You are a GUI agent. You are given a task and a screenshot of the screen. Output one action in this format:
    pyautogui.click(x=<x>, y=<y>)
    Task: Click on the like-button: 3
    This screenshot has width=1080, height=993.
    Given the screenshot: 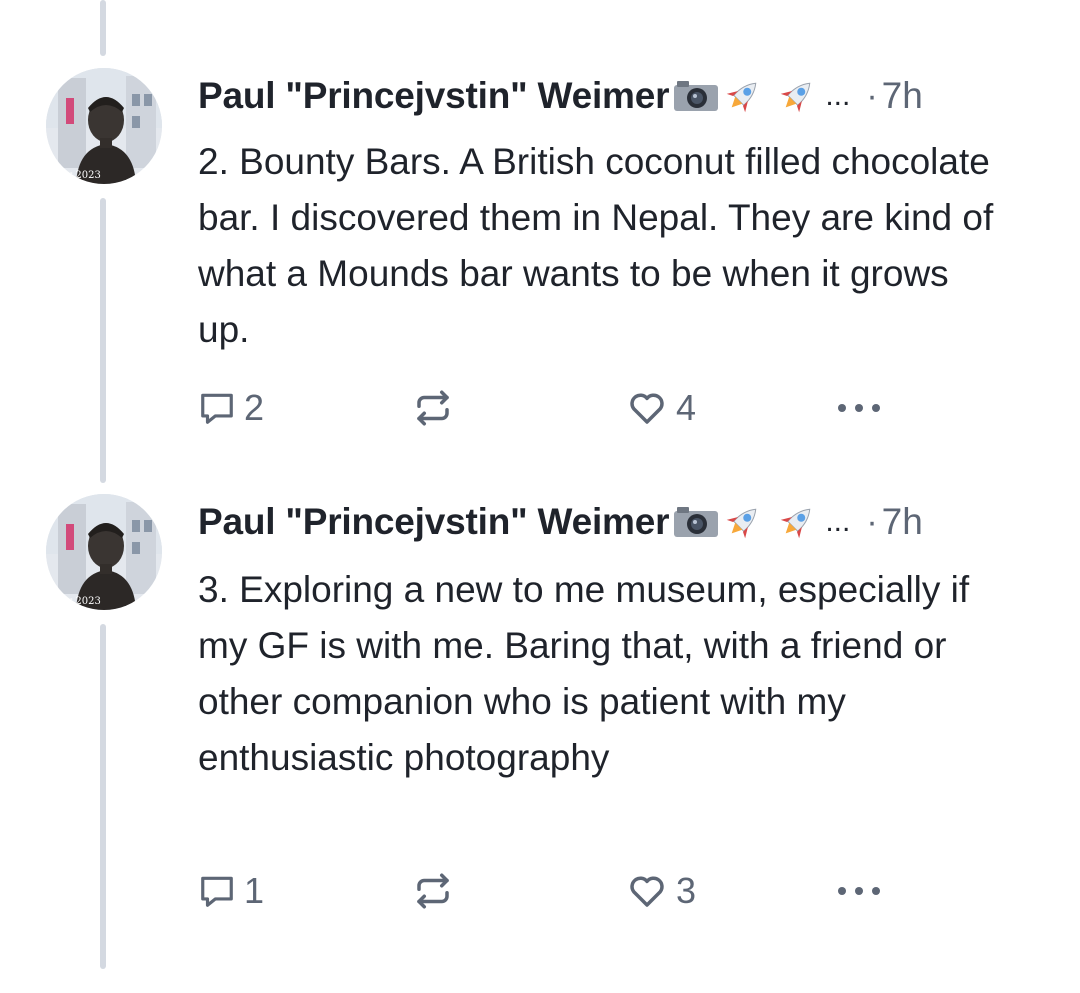 What is the action you would take?
    pyautogui.click(x=661, y=891)
    